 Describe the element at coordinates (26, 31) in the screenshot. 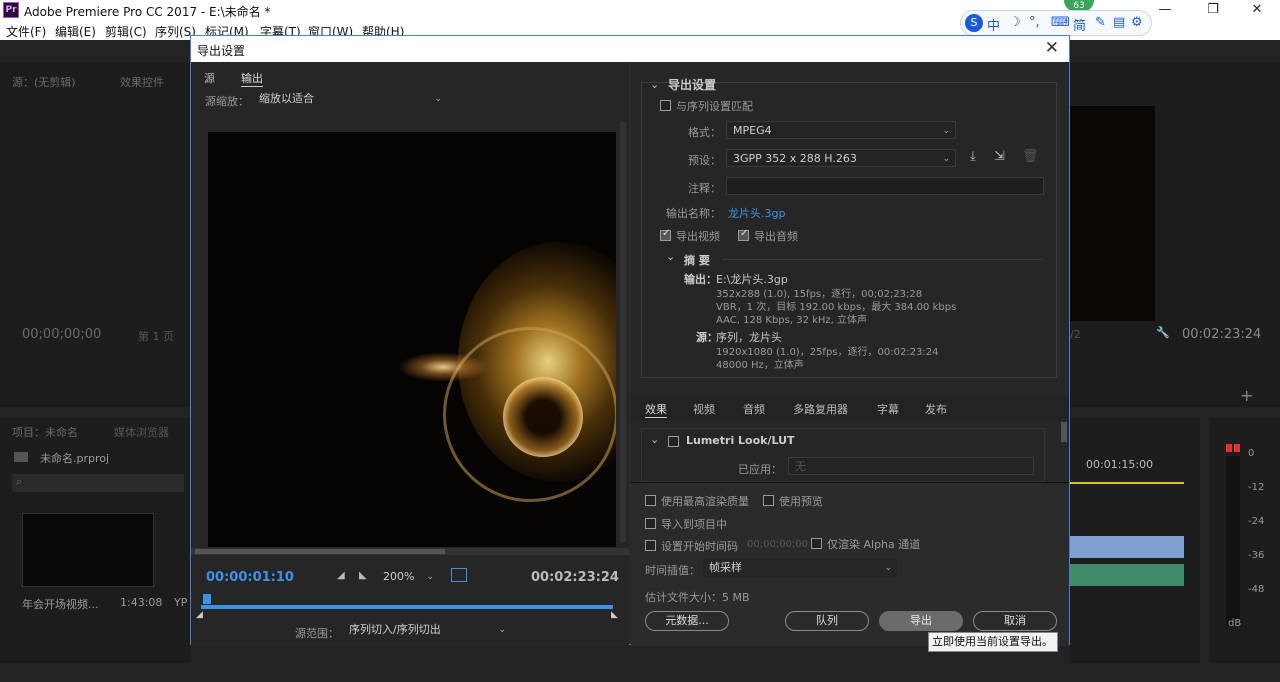

I see `menu-file: 文件(F)` at that location.